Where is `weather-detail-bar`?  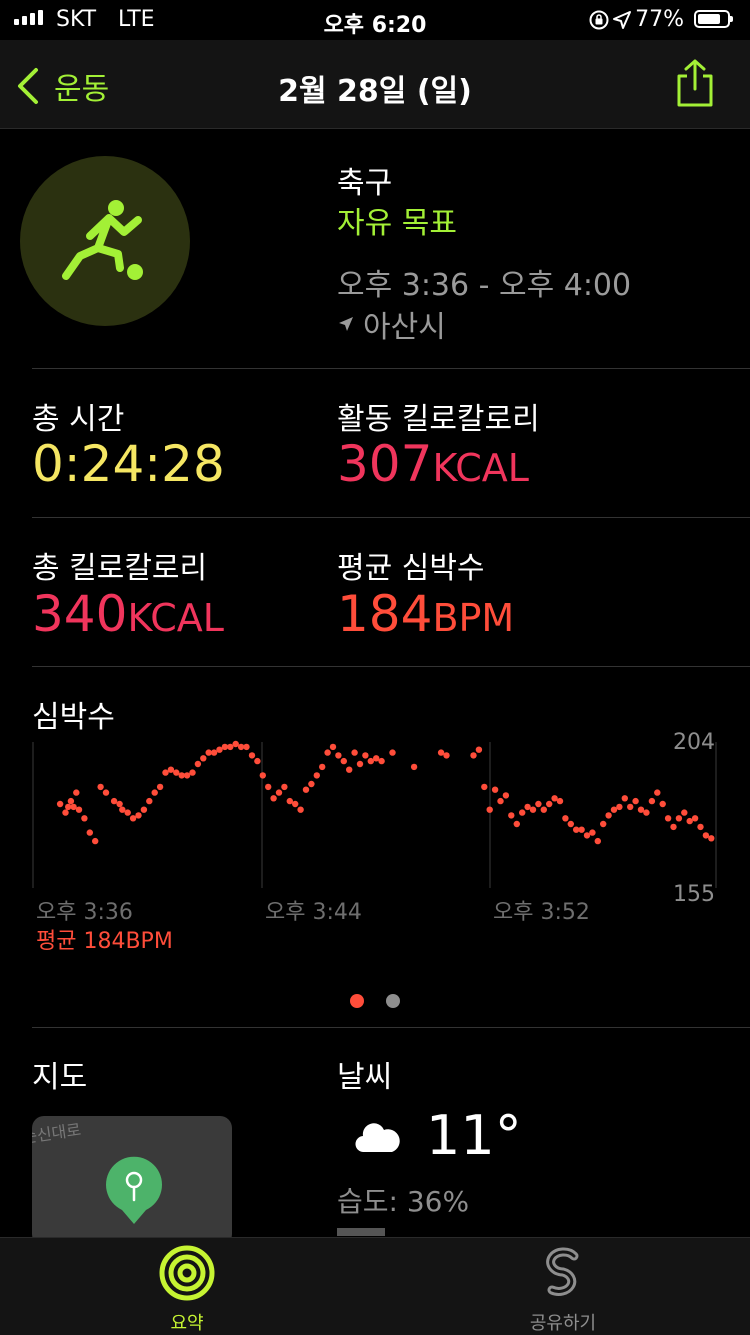
weather-detail-bar is located at coordinates (361, 1232).